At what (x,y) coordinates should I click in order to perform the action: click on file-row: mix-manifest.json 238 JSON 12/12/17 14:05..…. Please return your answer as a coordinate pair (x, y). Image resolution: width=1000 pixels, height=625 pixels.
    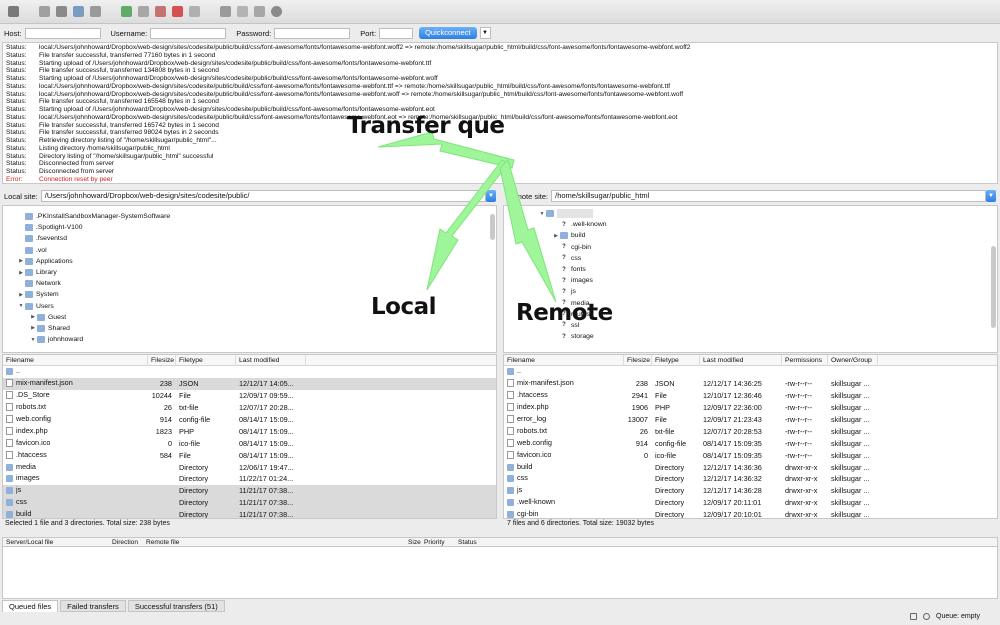
    Looking at the image, I should click on (249, 383).